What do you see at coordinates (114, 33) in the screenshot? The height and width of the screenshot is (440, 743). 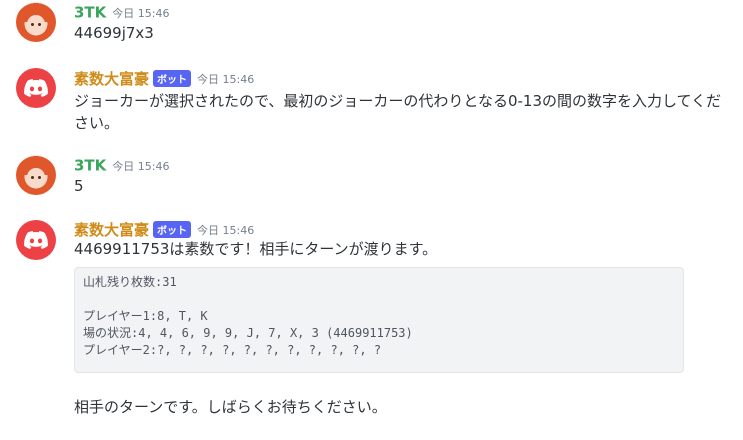 I see `message-text: 44699j7x3` at bounding box center [114, 33].